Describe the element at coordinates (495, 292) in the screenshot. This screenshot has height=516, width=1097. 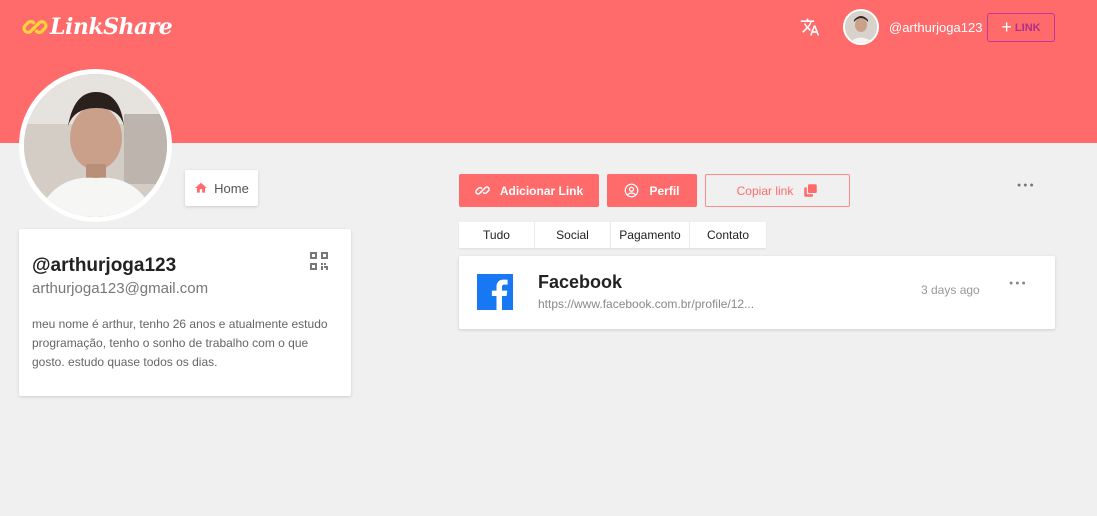
I see `facebook-icon` at that location.